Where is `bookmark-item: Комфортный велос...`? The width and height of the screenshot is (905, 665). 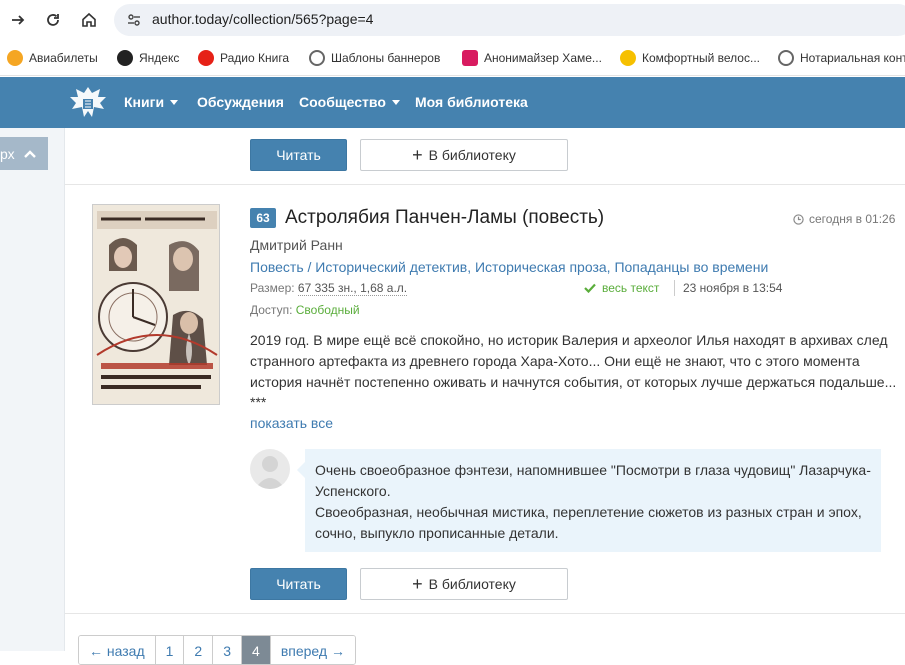 bookmark-item: Комфортный велос... is located at coordinates (690, 58).